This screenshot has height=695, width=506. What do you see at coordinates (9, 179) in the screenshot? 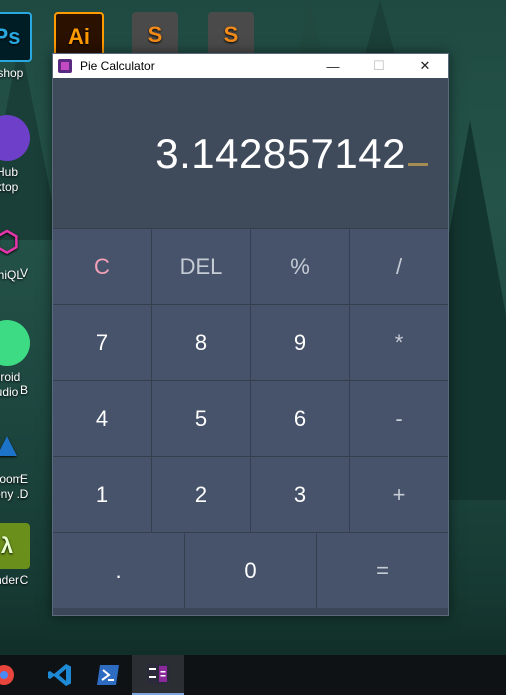
I see `desktop-icon-label: Hub ktop` at bounding box center [9, 179].